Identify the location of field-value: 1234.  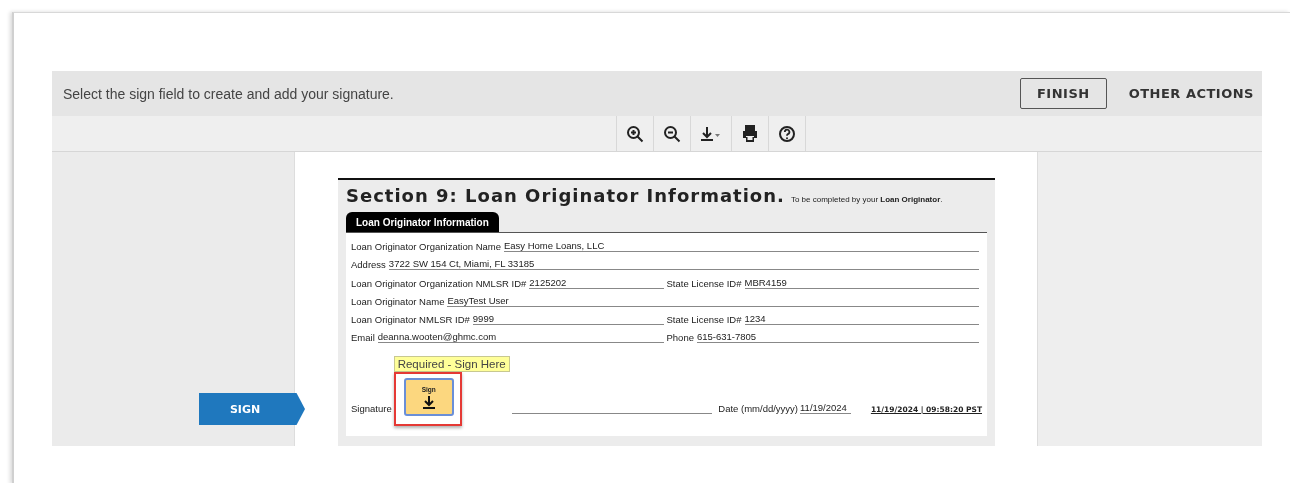
(861, 318).